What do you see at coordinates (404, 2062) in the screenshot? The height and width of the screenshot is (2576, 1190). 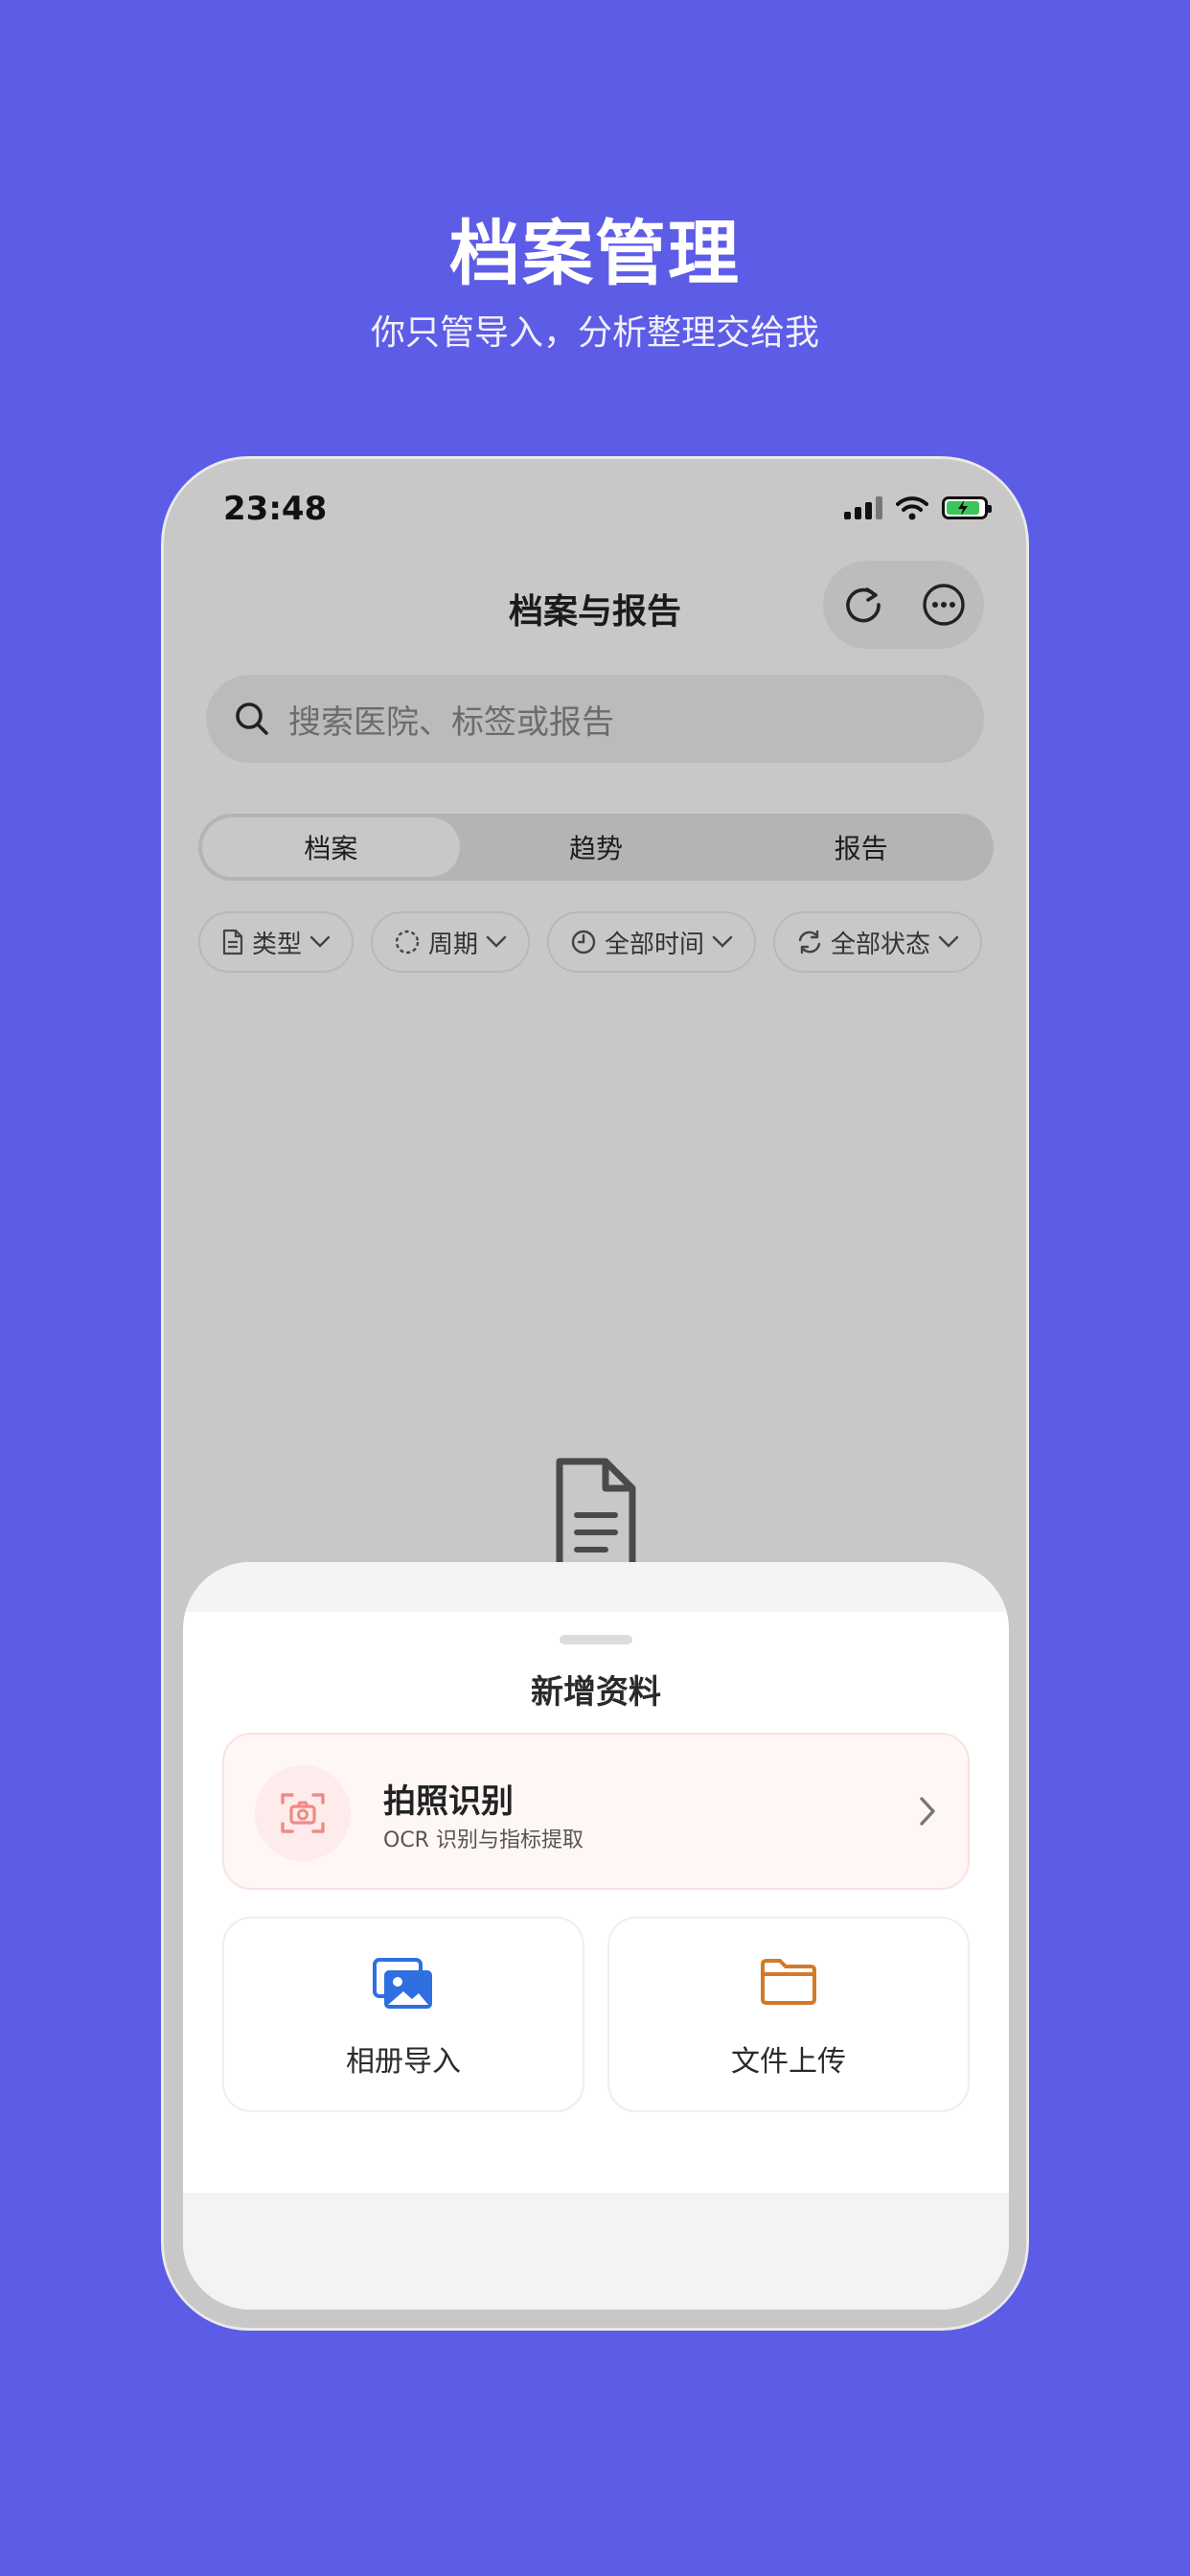 I see `album-import-label: 相册导入` at bounding box center [404, 2062].